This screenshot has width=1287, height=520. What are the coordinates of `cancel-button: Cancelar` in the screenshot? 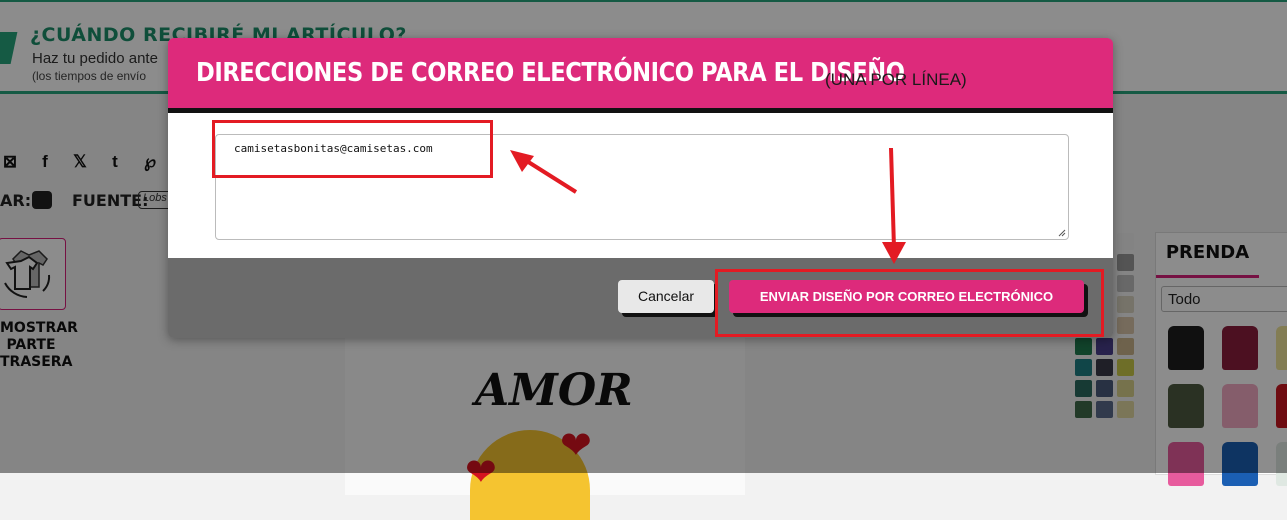 It's located at (666, 296).